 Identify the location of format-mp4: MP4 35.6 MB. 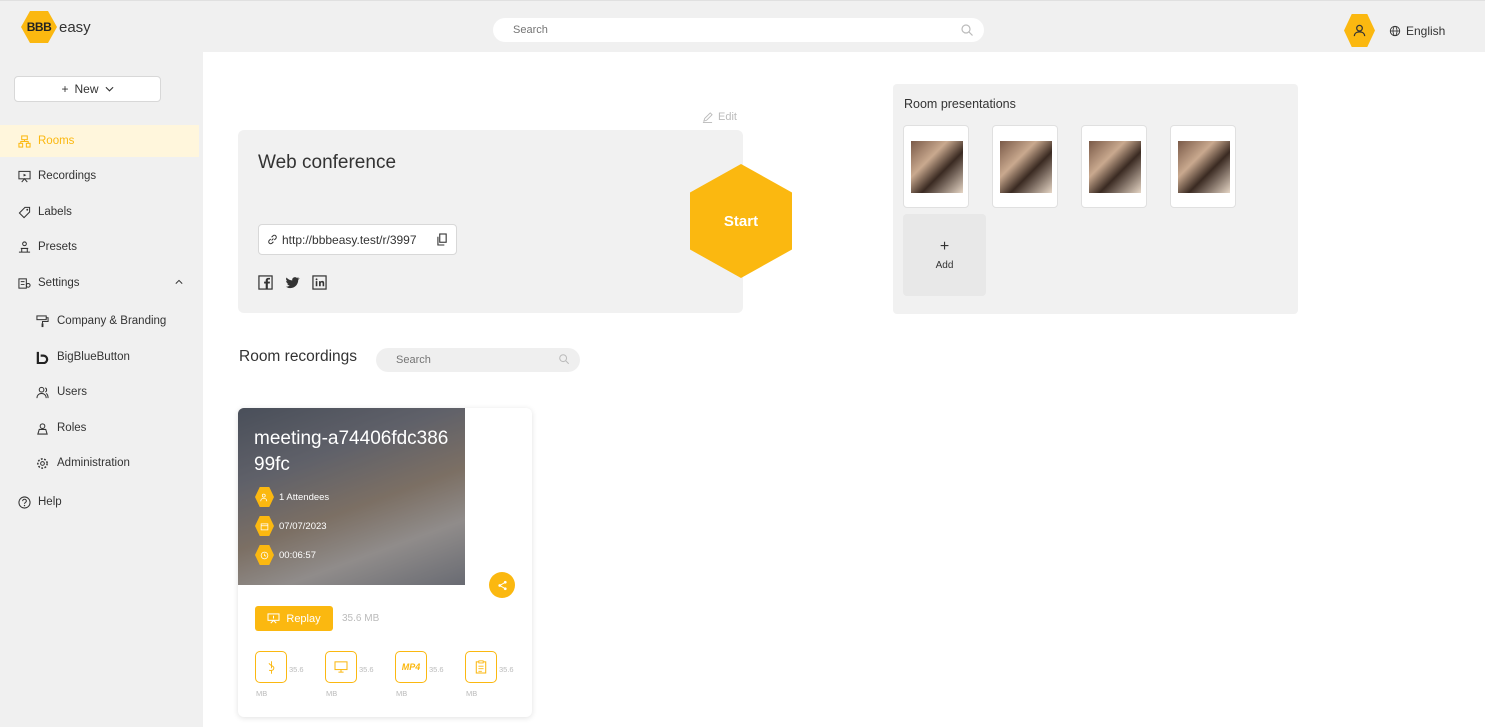
(419, 674).